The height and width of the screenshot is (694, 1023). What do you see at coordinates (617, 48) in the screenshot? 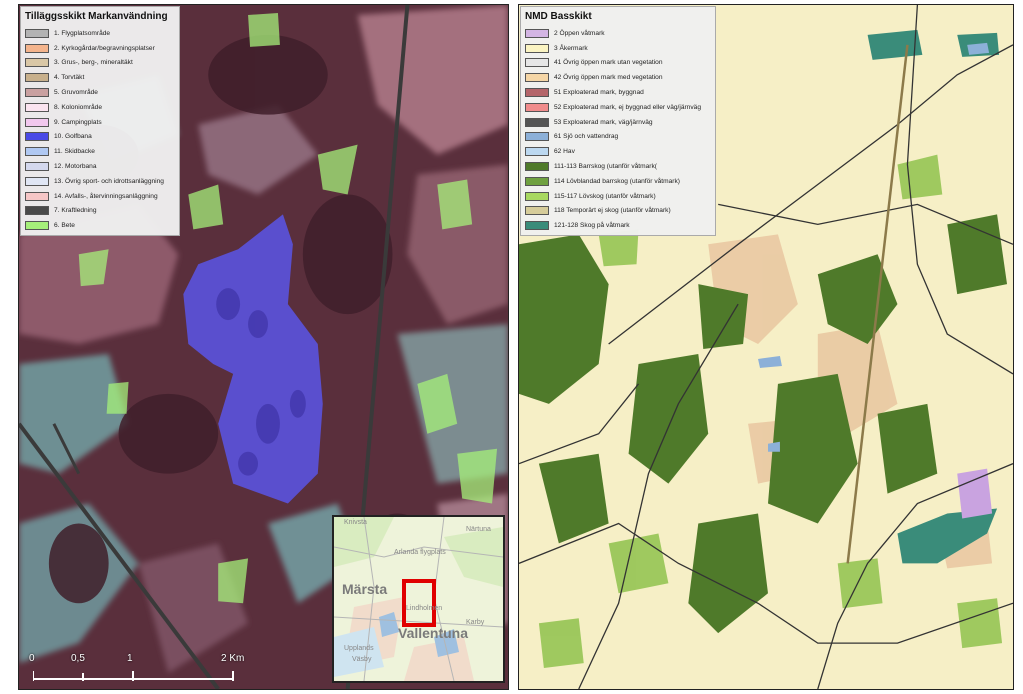
I see `legend-item: 3 Åkermark` at bounding box center [617, 48].